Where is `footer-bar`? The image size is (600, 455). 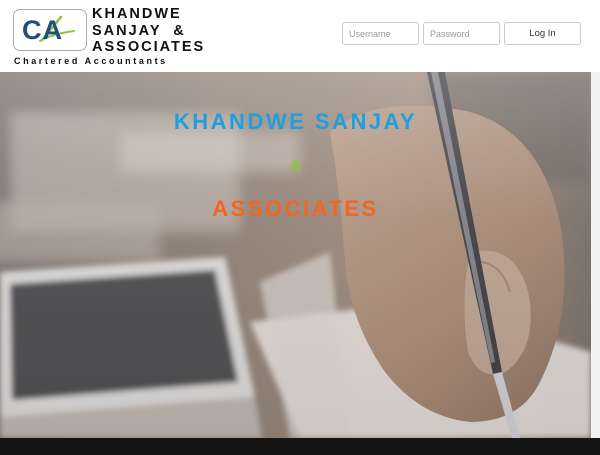
footer-bar is located at coordinates (300, 446).